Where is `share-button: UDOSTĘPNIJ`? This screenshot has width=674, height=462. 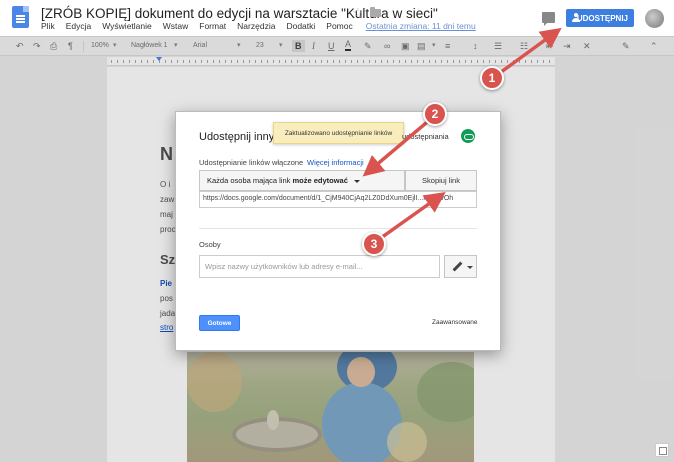
share-button: UDOSTĘPNIJ is located at coordinates (600, 18).